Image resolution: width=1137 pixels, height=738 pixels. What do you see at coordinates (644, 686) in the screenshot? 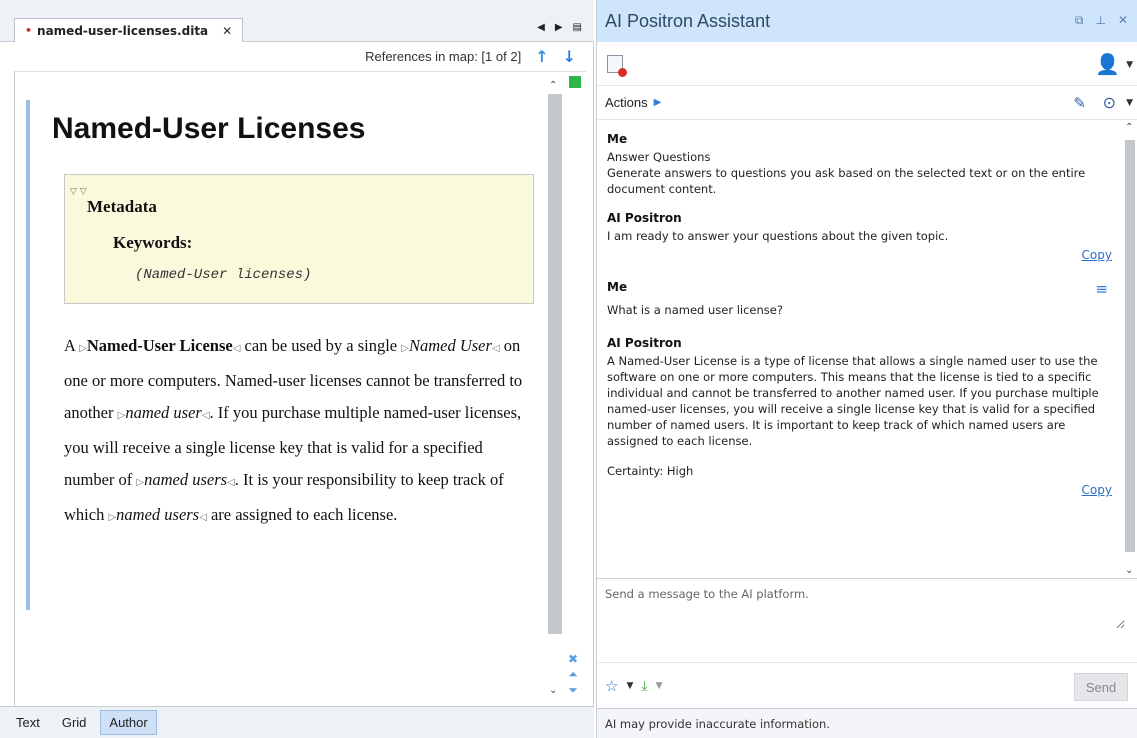
I see `insert-icon: ⤓` at bounding box center [644, 686].